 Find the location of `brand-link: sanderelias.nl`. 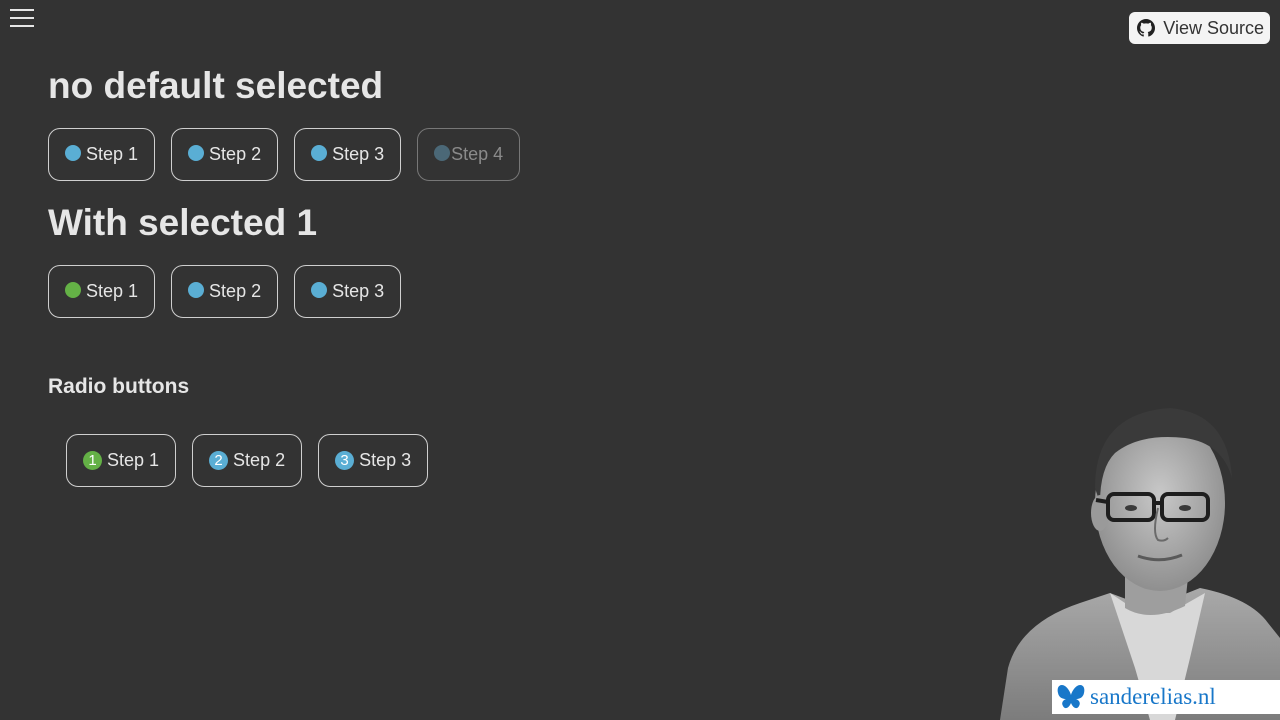

brand-link: sanderelias.nl is located at coordinates (1166, 697).